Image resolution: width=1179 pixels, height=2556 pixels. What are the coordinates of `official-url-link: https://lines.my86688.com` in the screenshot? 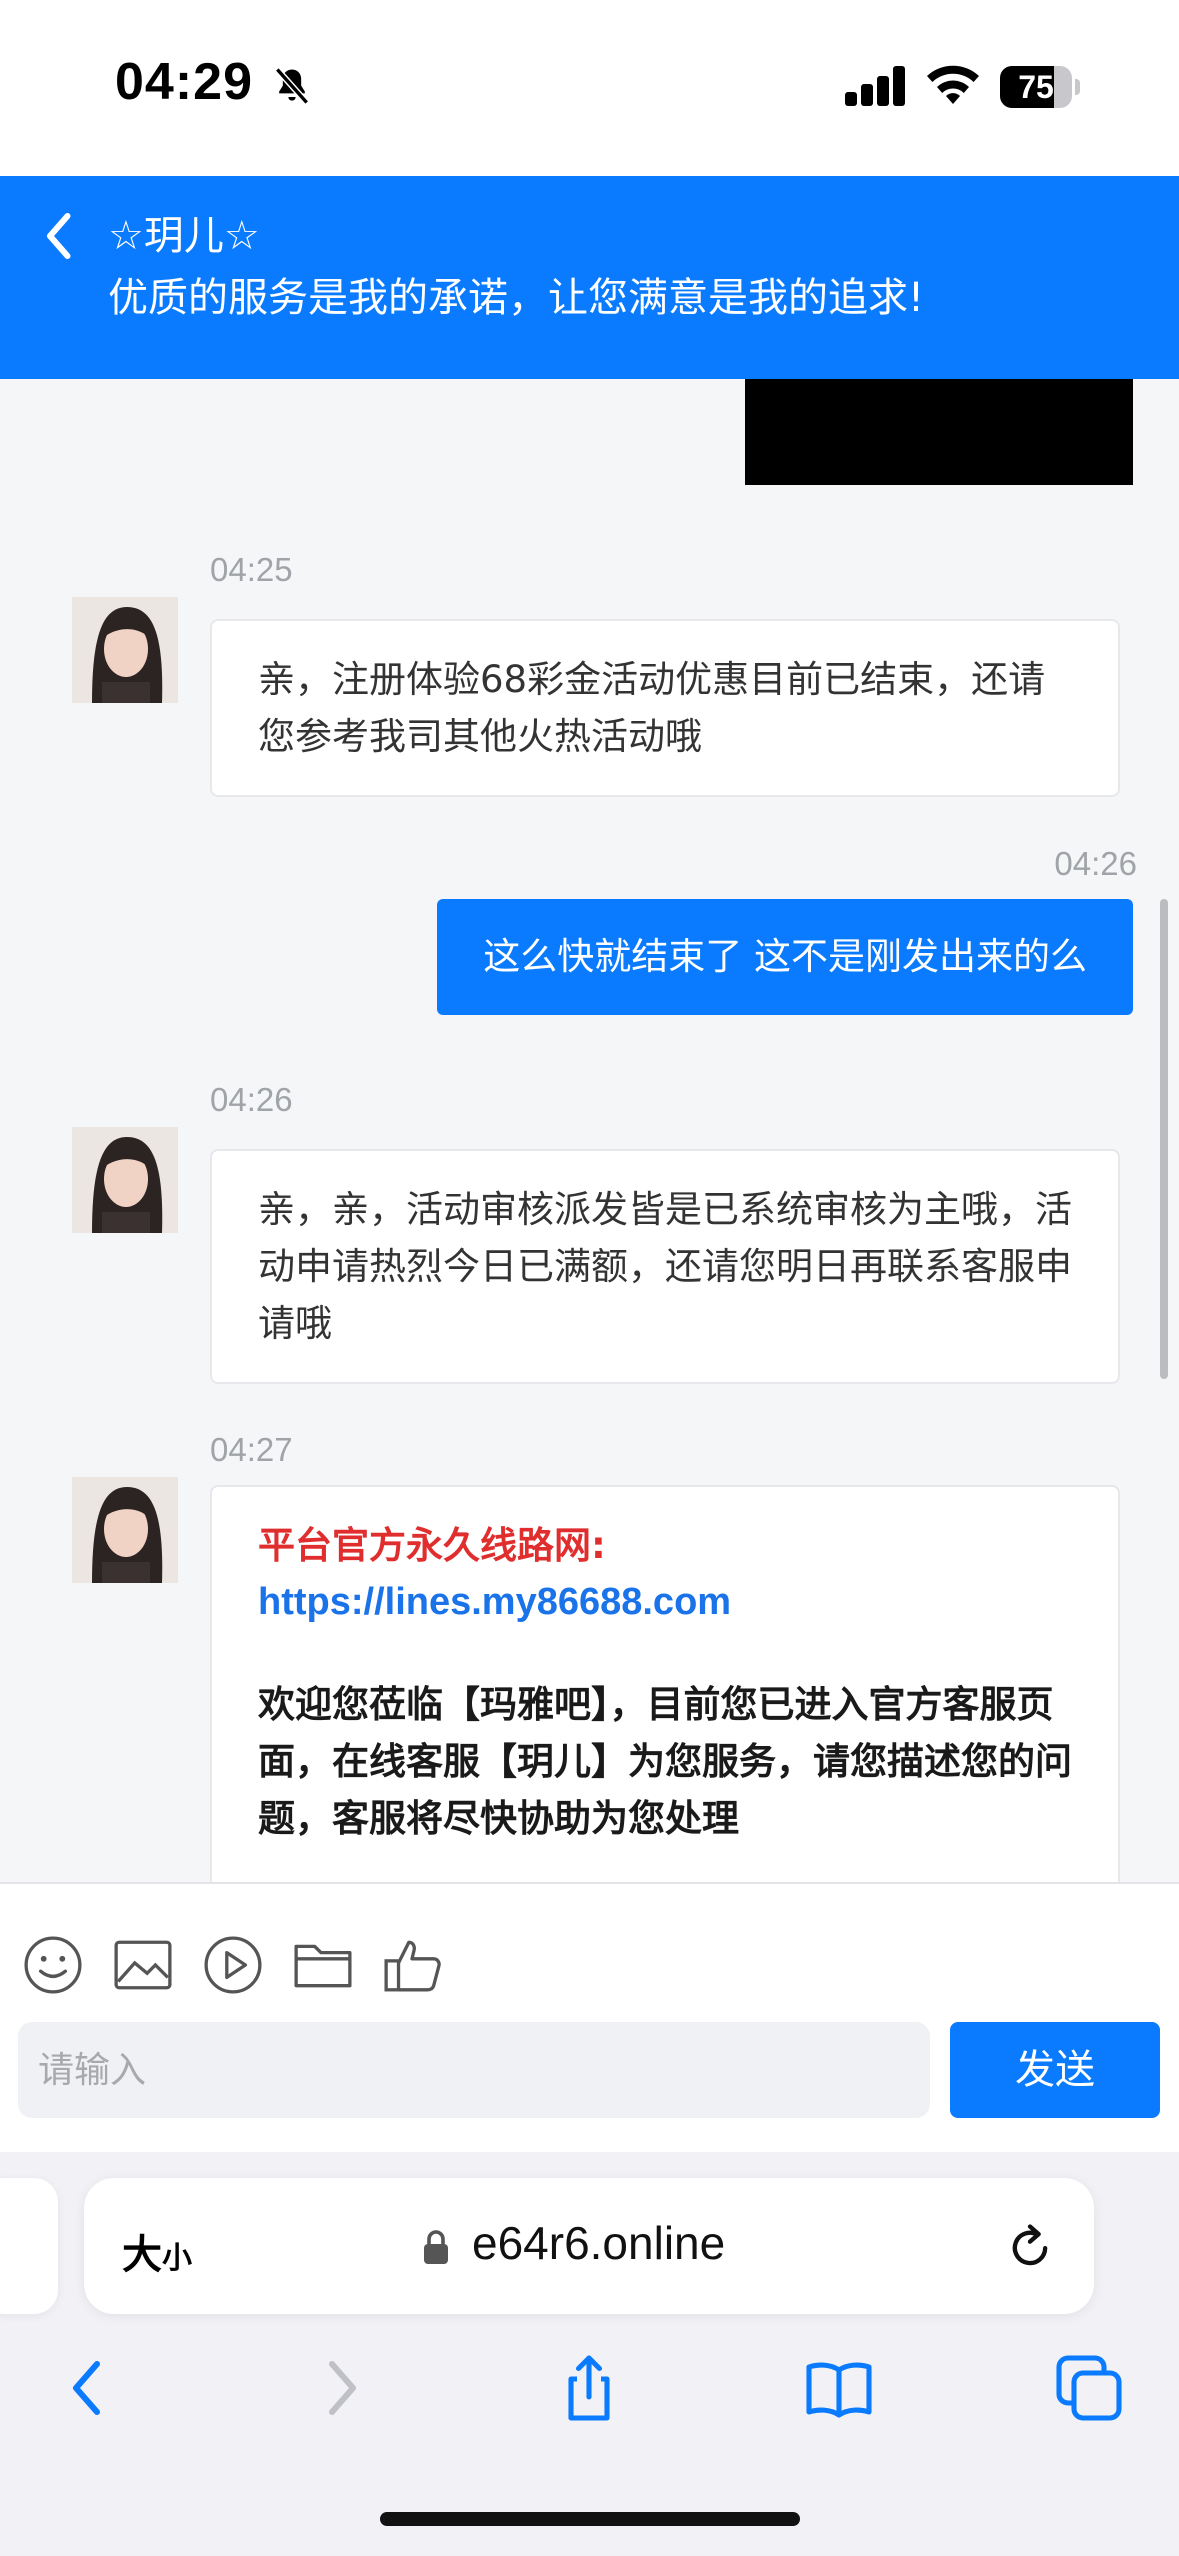 It's located at (665, 1602).